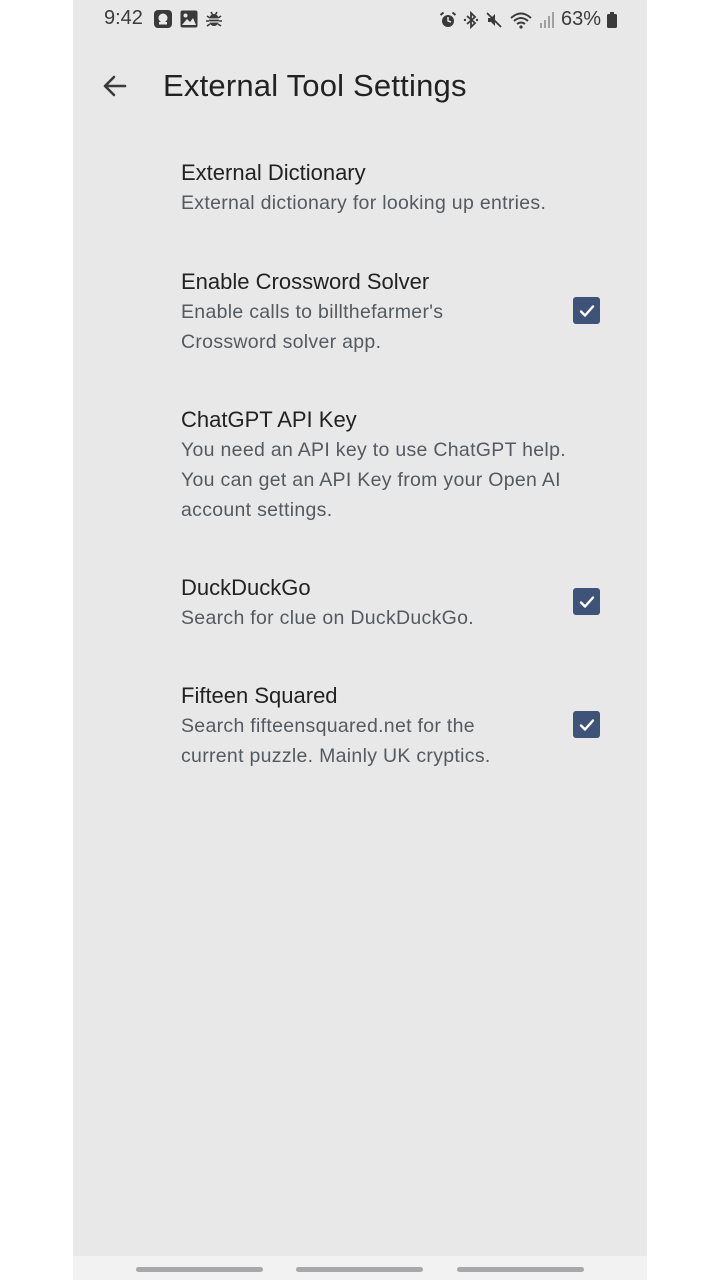 The height and width of the screenshot is (1280, 720). I want to click on nav-handle-left, so click(199, 1269).